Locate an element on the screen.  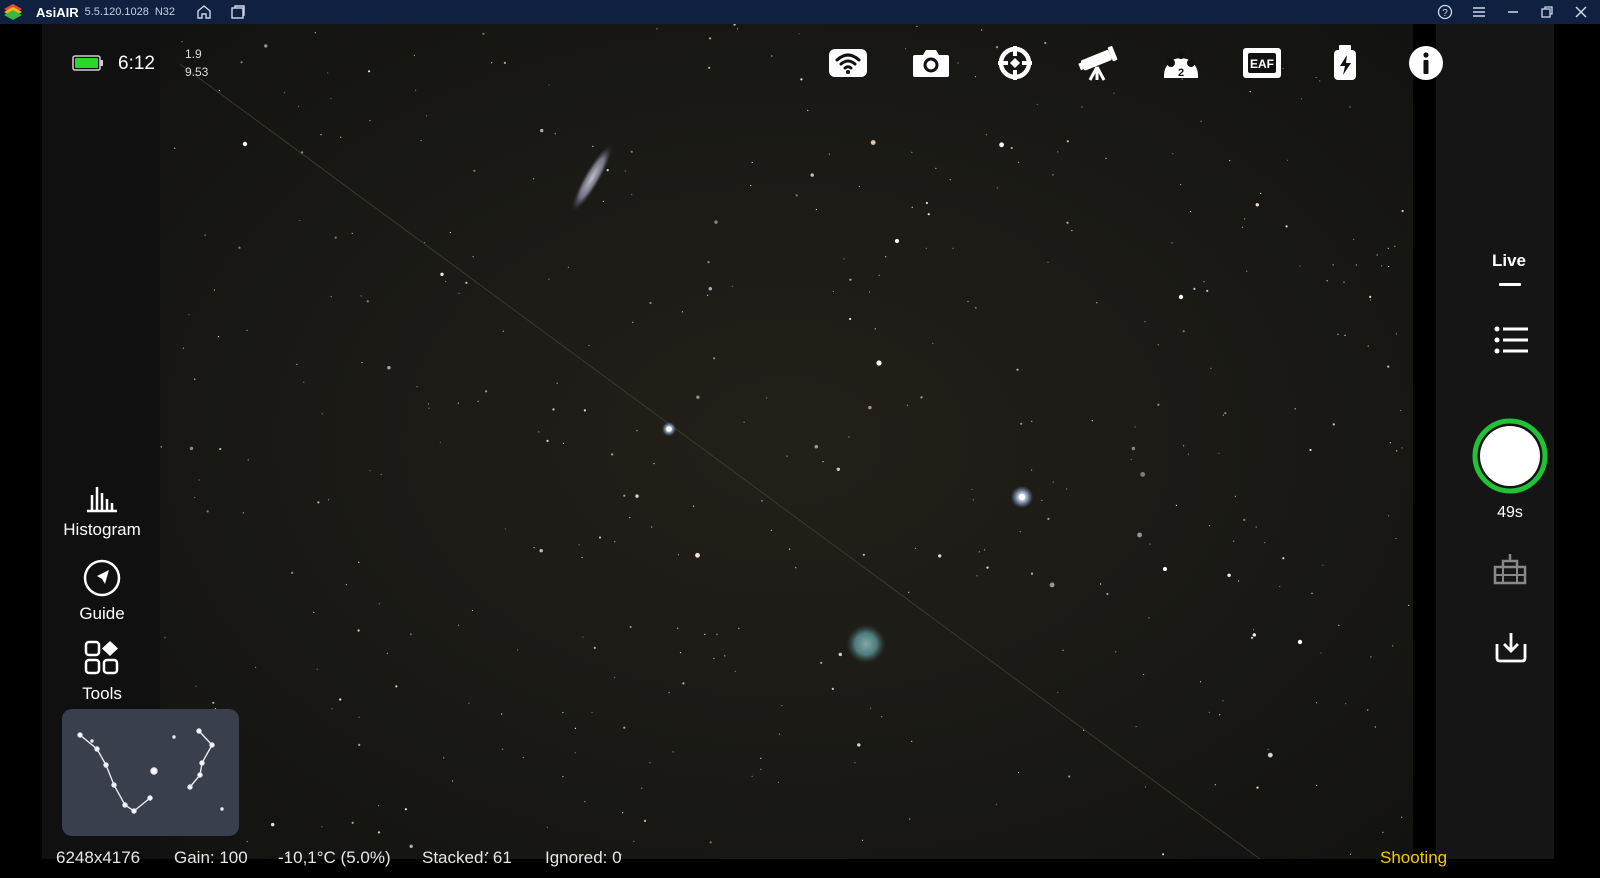
filter-wheel-icon: 2 is located at coordinates (1181, 63).